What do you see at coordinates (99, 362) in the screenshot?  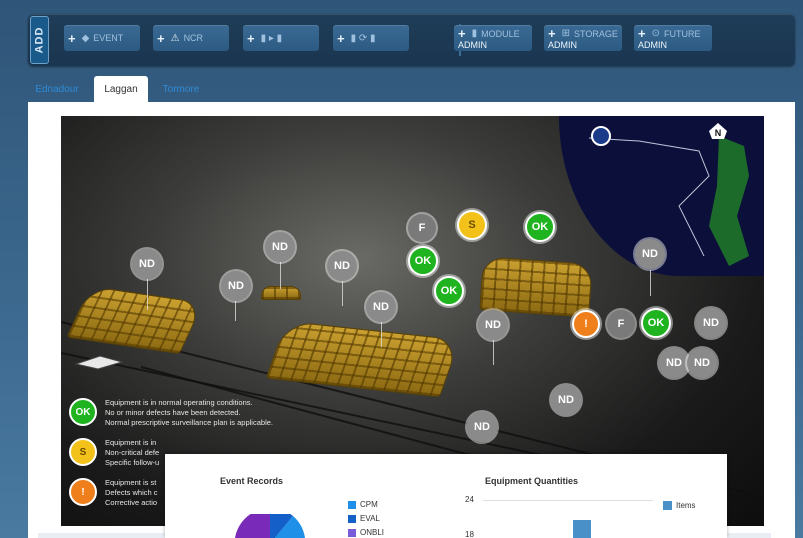 I see `compass-icon` at bounding box center [99, 362].